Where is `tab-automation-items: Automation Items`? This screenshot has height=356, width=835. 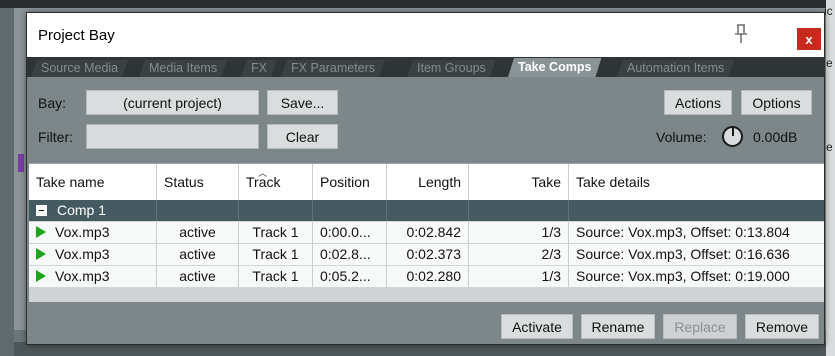
tab-automation-items: Automation Items is located at coordinates (675, 68).